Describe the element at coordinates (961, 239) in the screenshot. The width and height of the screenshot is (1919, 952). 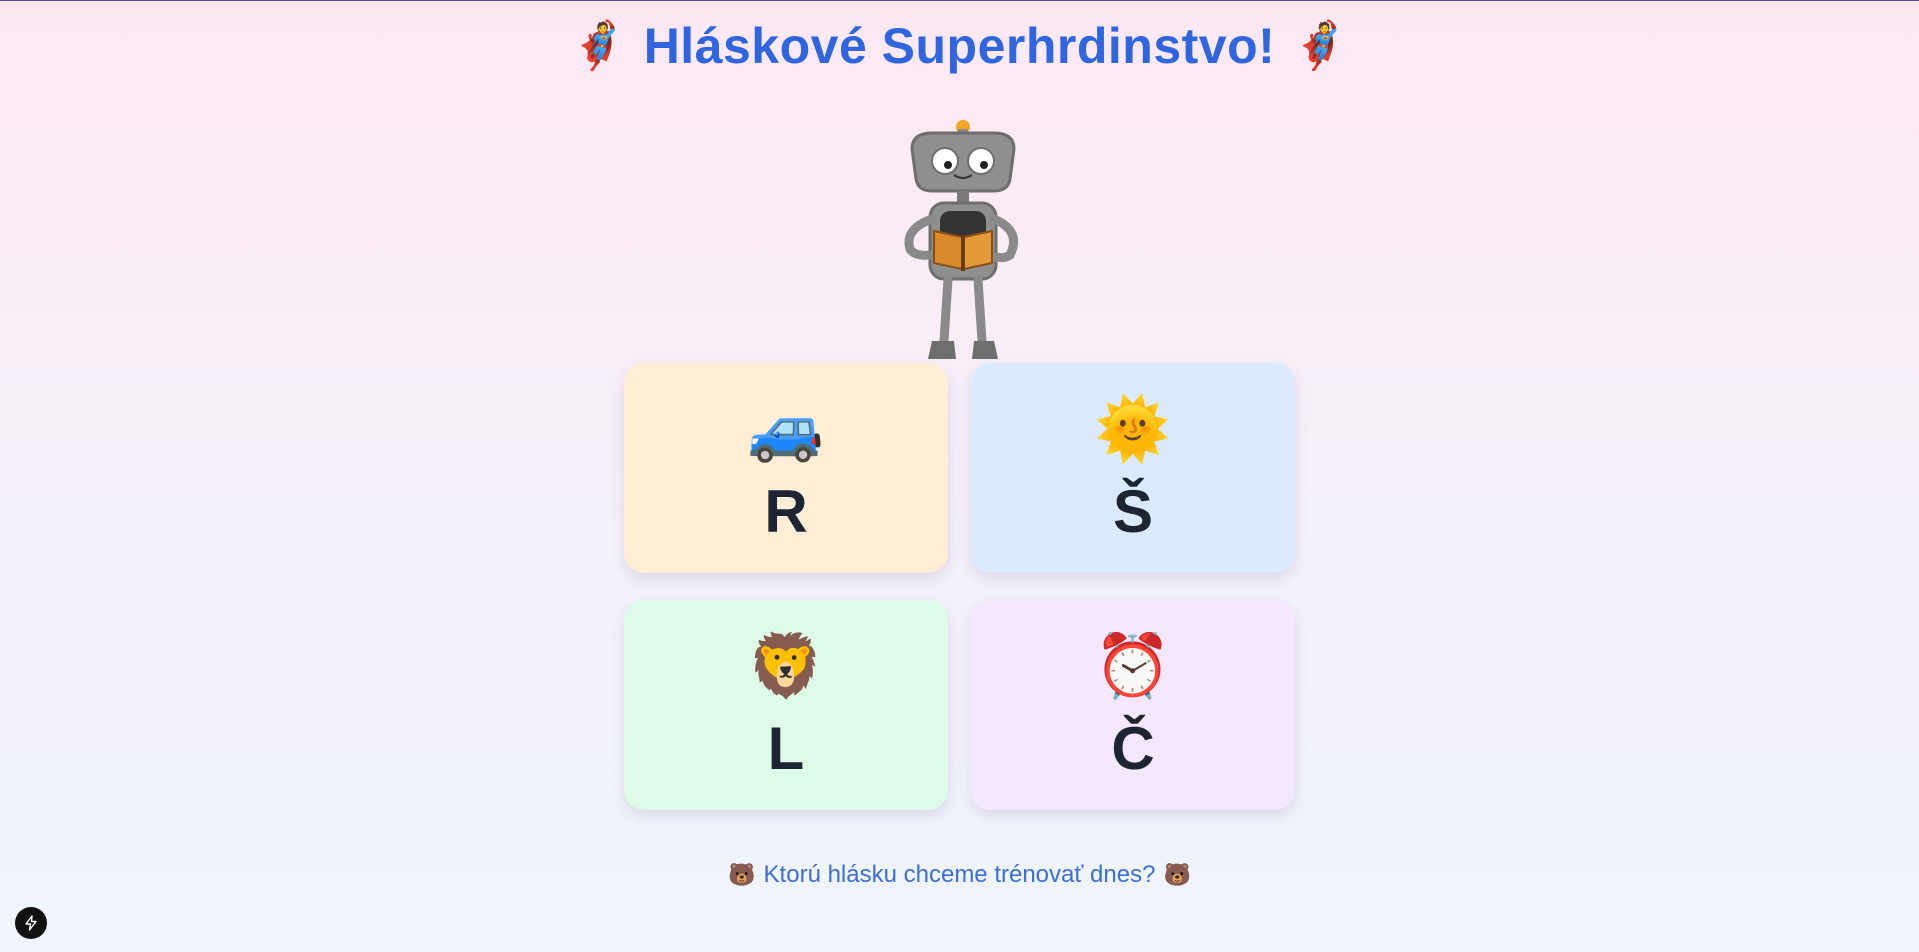
I see `robot-mascot-icon` at that location.